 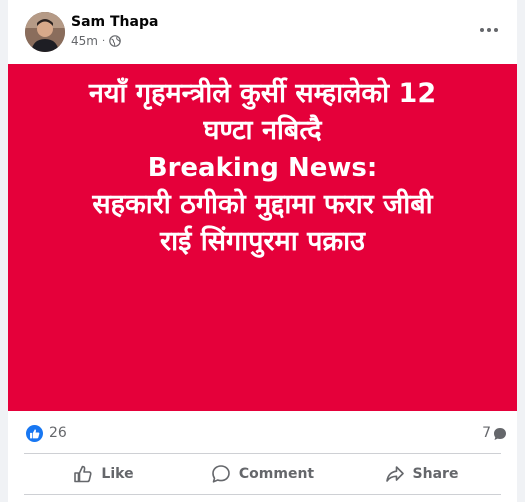 I want to click on thumbs-up-icon, so click(x=83, y=474).